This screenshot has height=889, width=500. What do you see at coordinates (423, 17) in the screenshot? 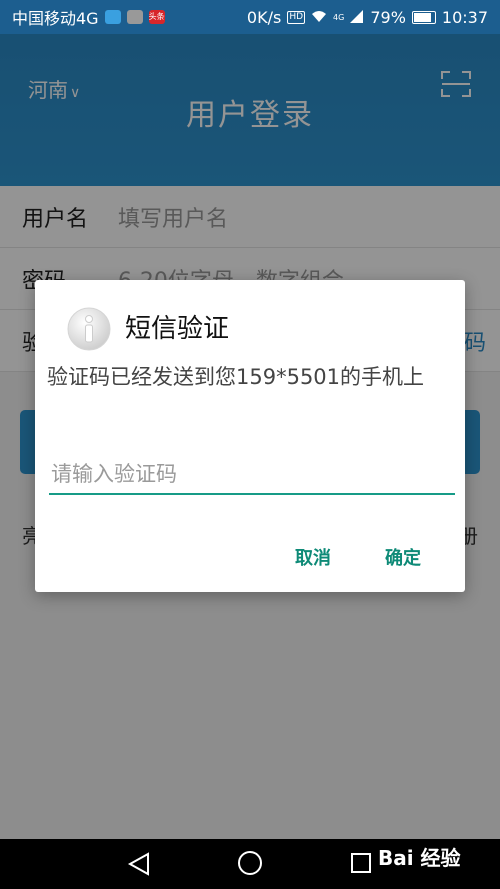
I see `battery-icon` at bounding box center [423, 17].